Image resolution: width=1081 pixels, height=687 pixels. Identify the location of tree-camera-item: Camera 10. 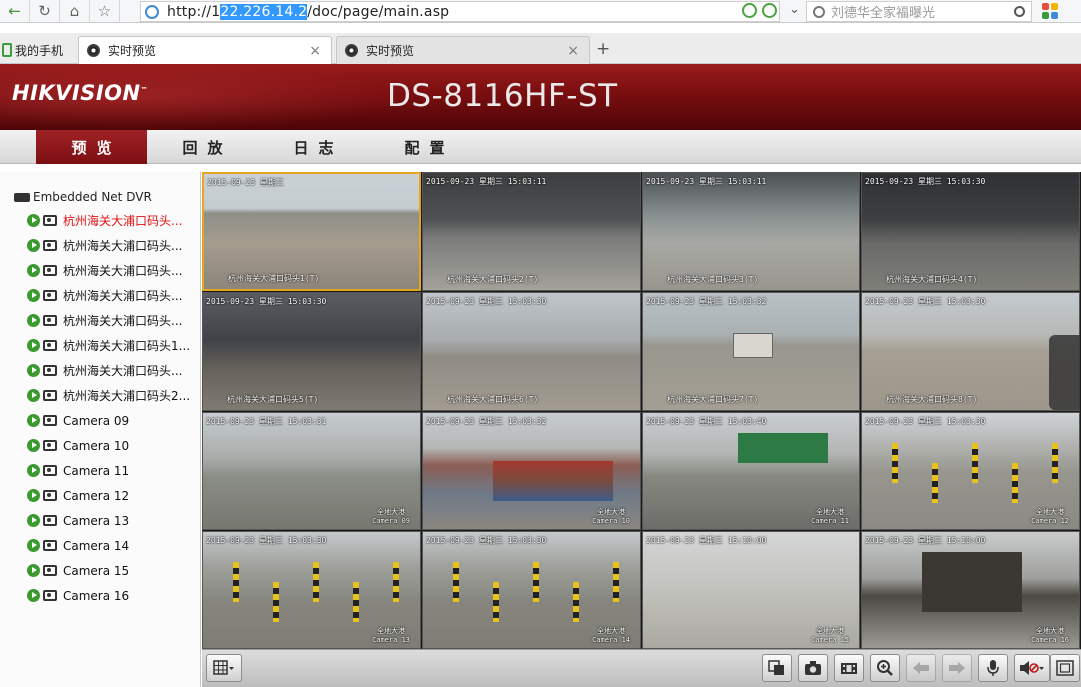
(113, 445).